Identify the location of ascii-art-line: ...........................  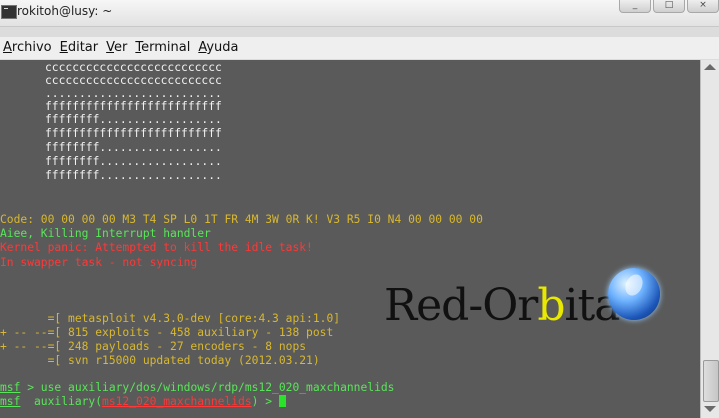
(133, 93).